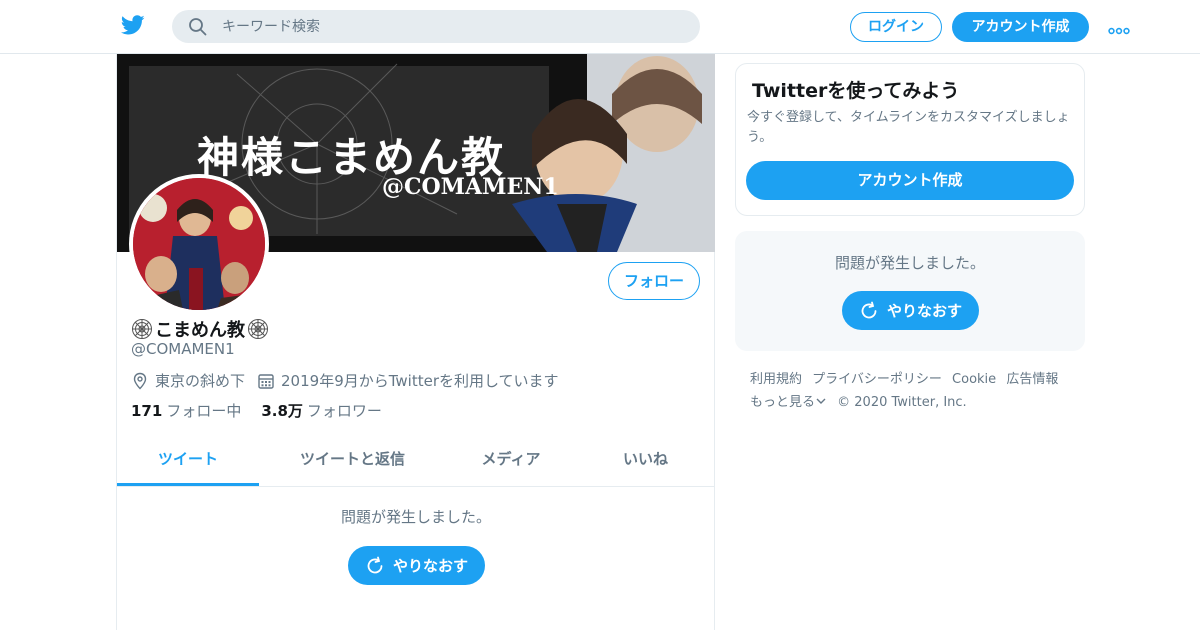 The height and width of the screenshot is (630, 1200). I want to click on follow-stats: 171 フォロー中 3.8万 フォロワー, so click(256, 410).